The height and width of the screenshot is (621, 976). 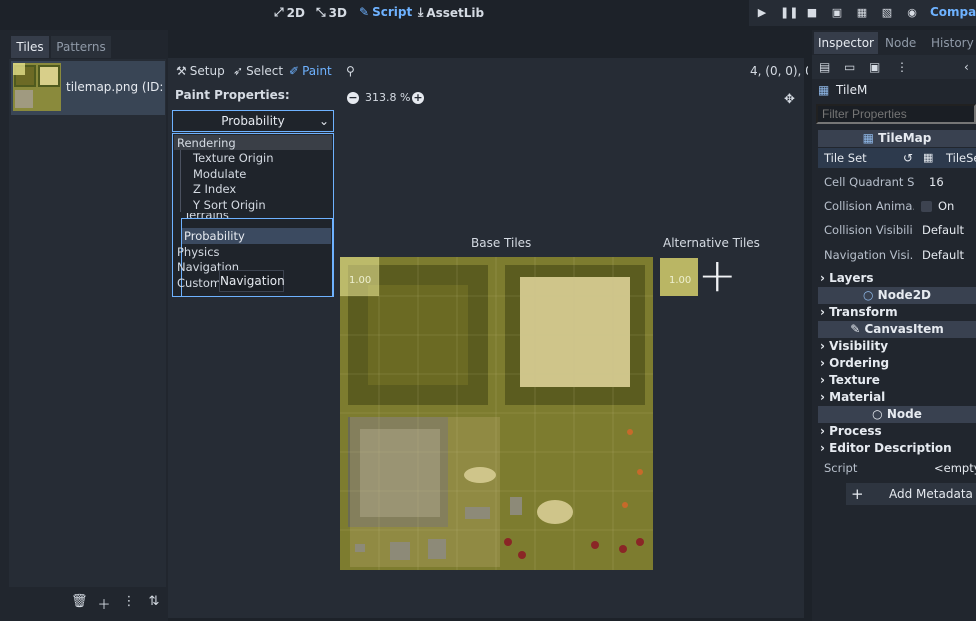 What do you see at coordinates (229, 205) in the screenshot?
I see `list-item-y-sort-origin: Y Sort Origin` at bounding box center [229, 205].